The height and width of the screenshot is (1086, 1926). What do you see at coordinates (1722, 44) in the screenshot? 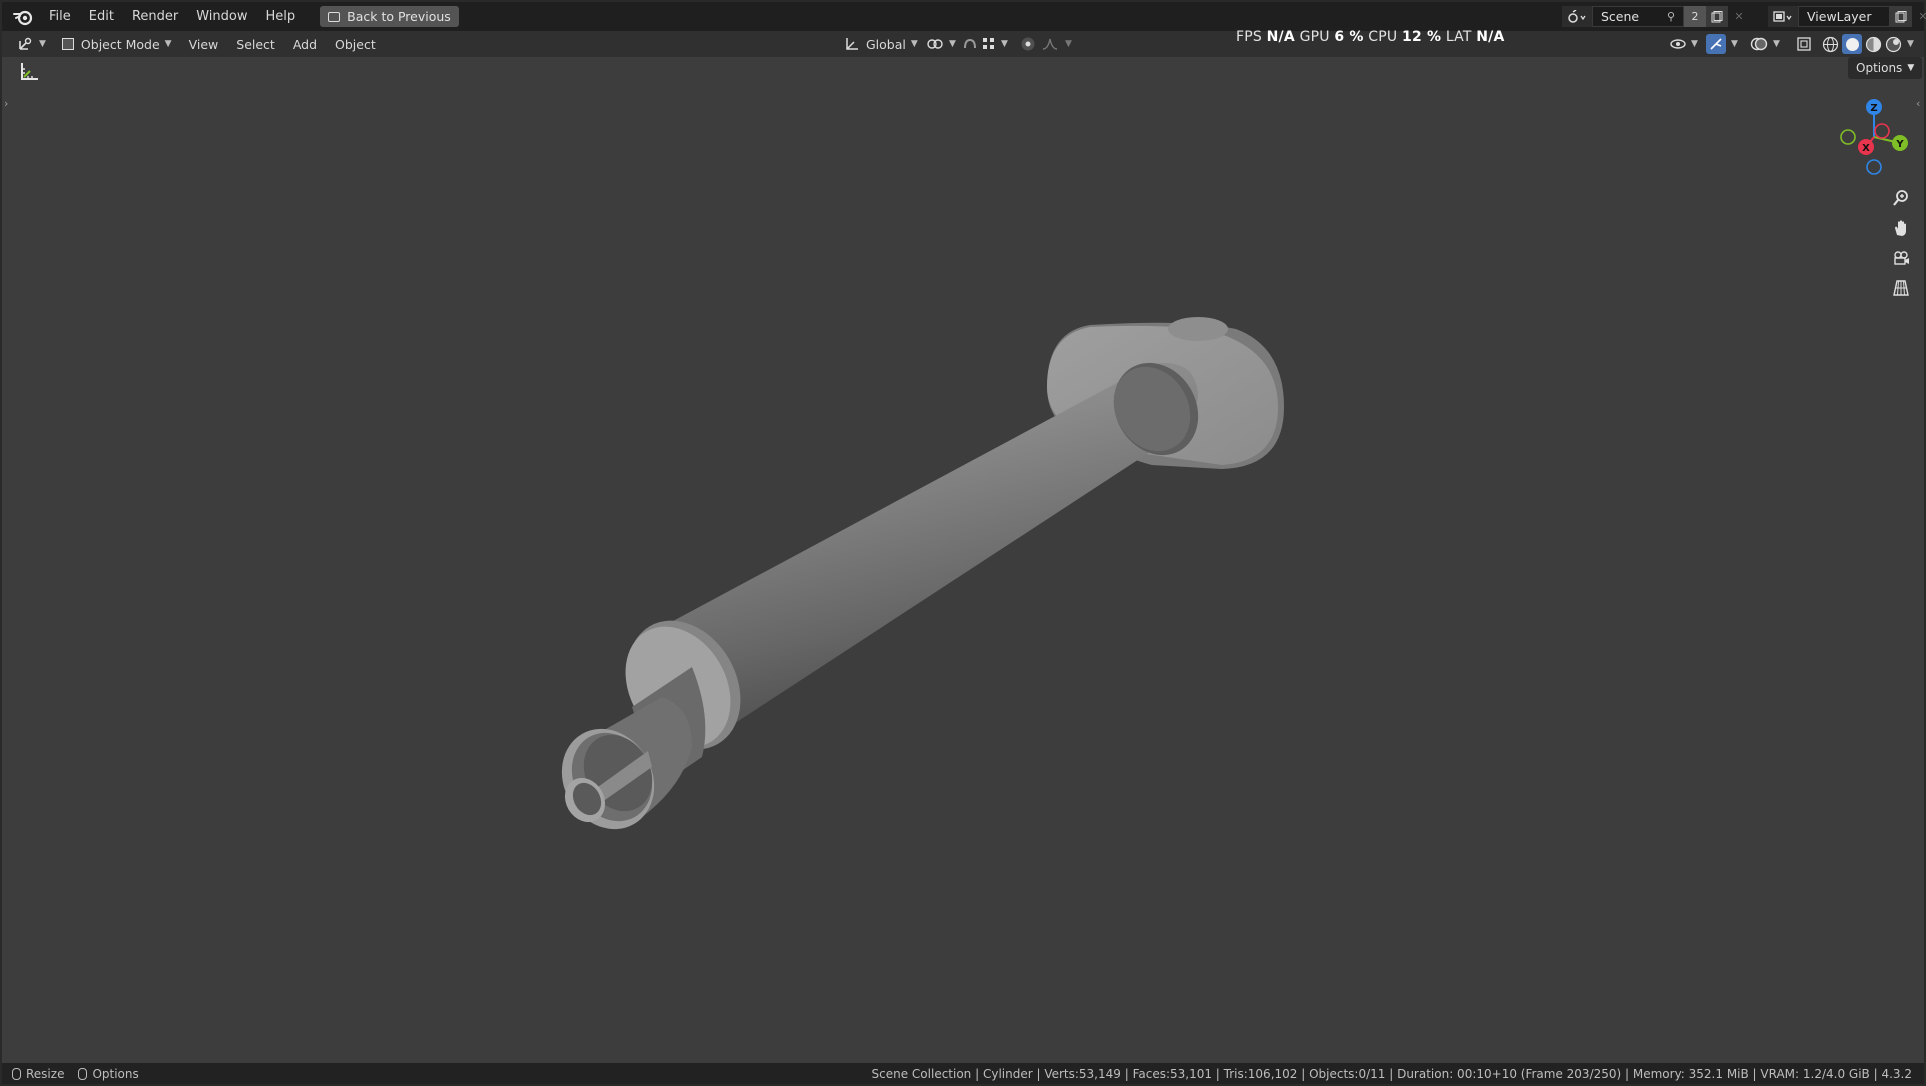
I see `gizmo-icon: ▼` at bounding box center [1722, 44].